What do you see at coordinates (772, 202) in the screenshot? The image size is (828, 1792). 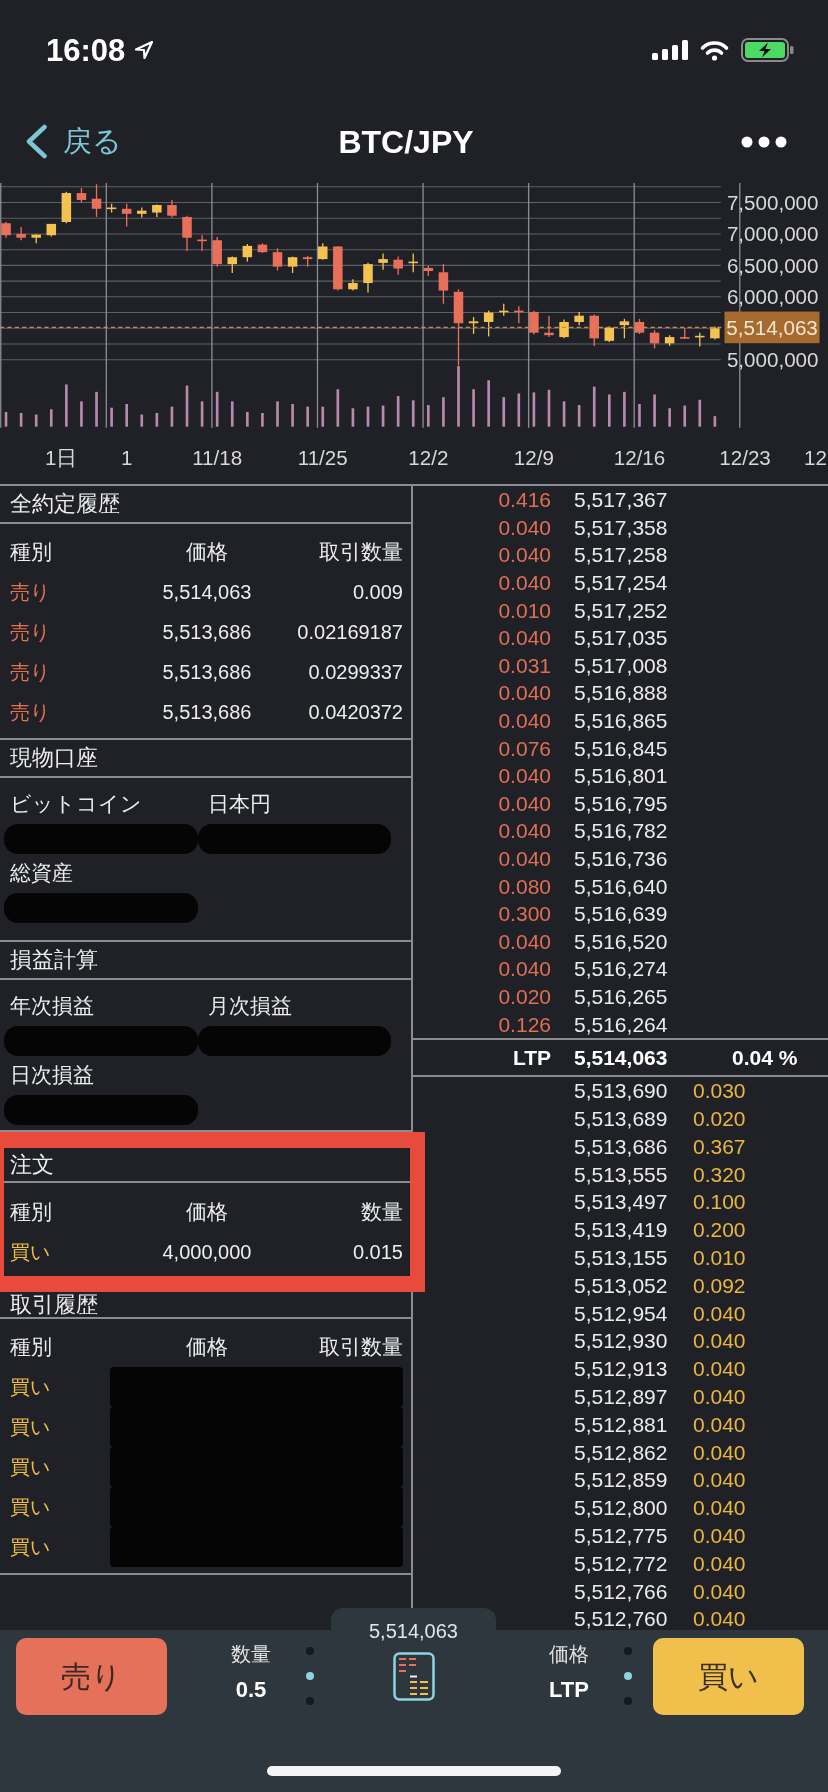 I see `price-axis-label: 7,500,000` at bounding box center [772, 202].